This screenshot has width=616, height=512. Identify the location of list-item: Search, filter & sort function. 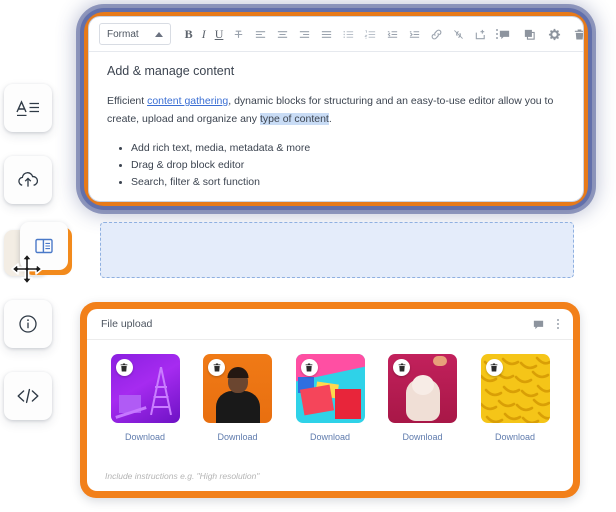
(348, 182).